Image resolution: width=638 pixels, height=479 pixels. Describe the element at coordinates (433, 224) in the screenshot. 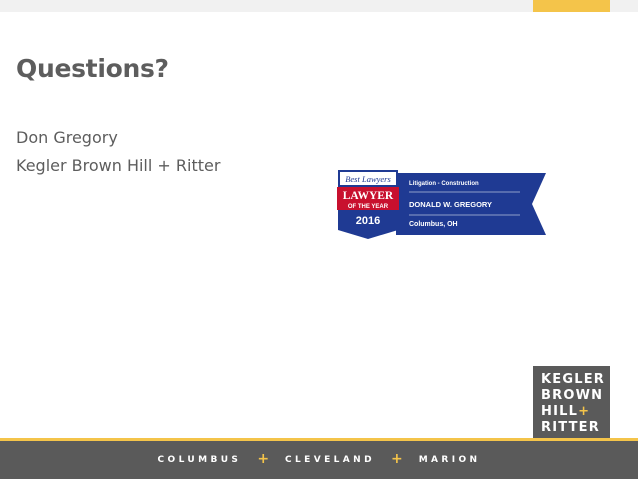

I see `award-location: Columbus, OH` at that location.